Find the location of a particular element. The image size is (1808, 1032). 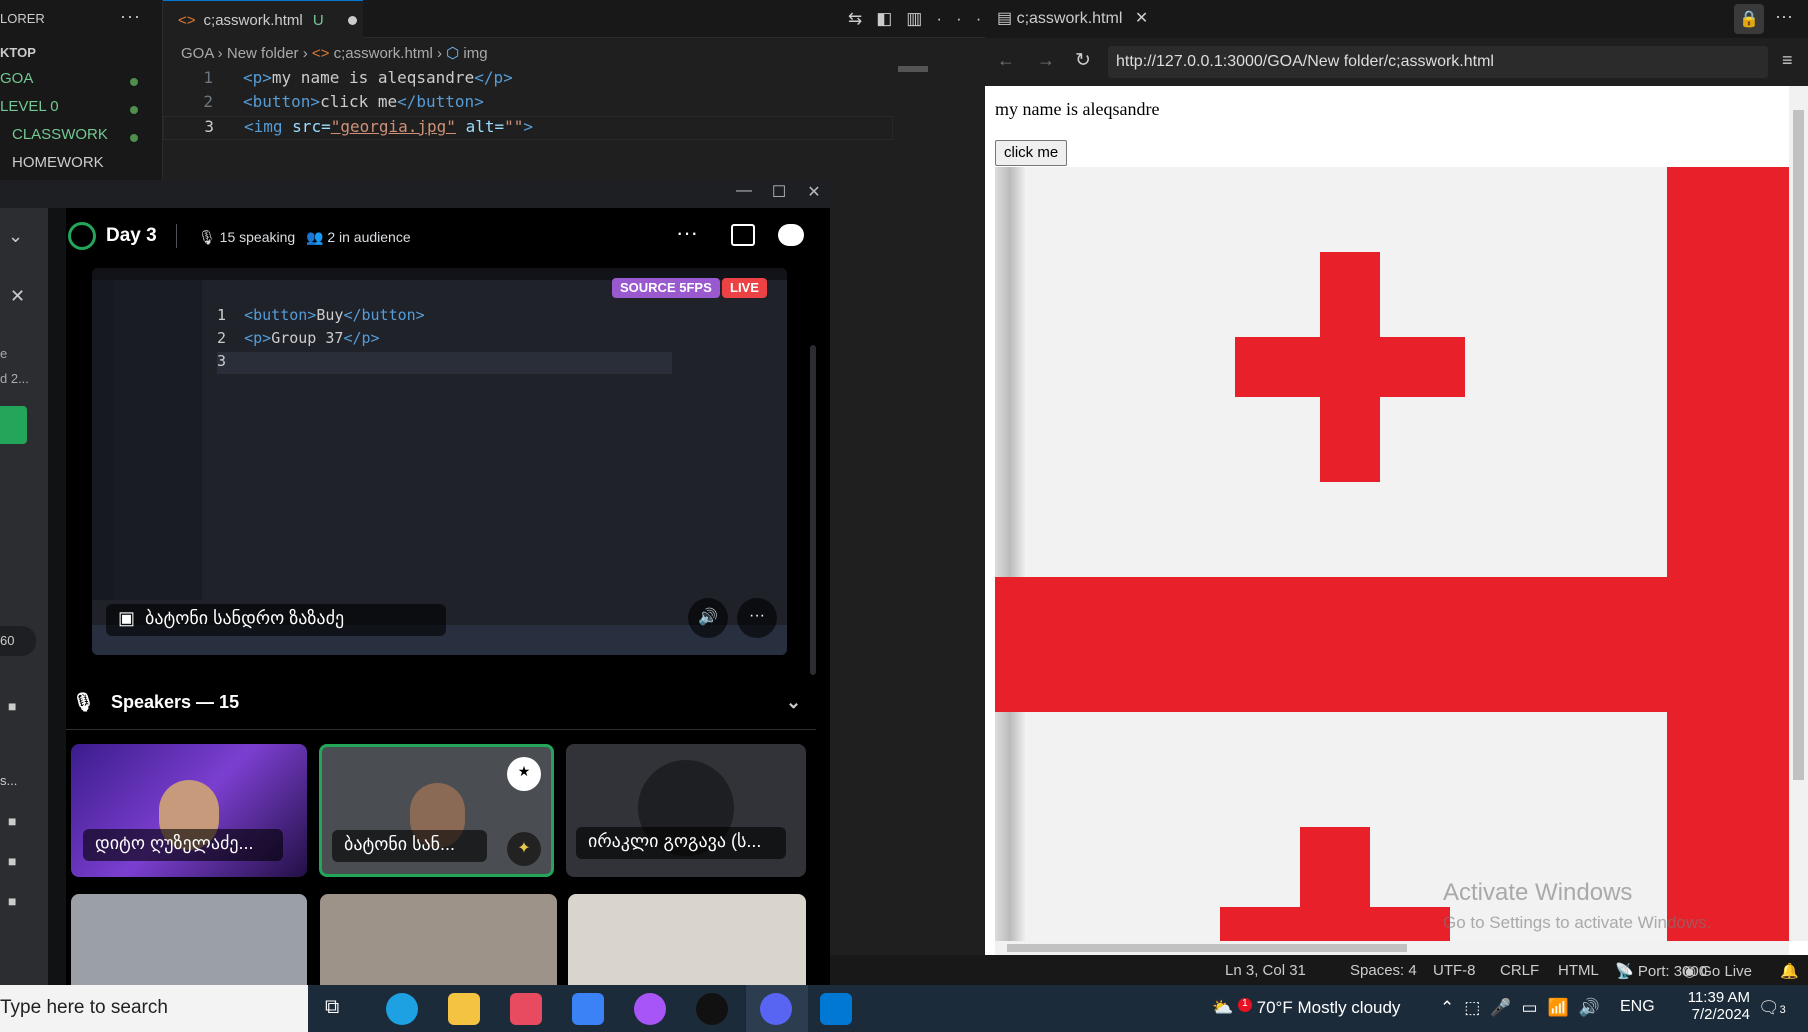

maximize-icon: ☐ is located at coordinates (779, 194).